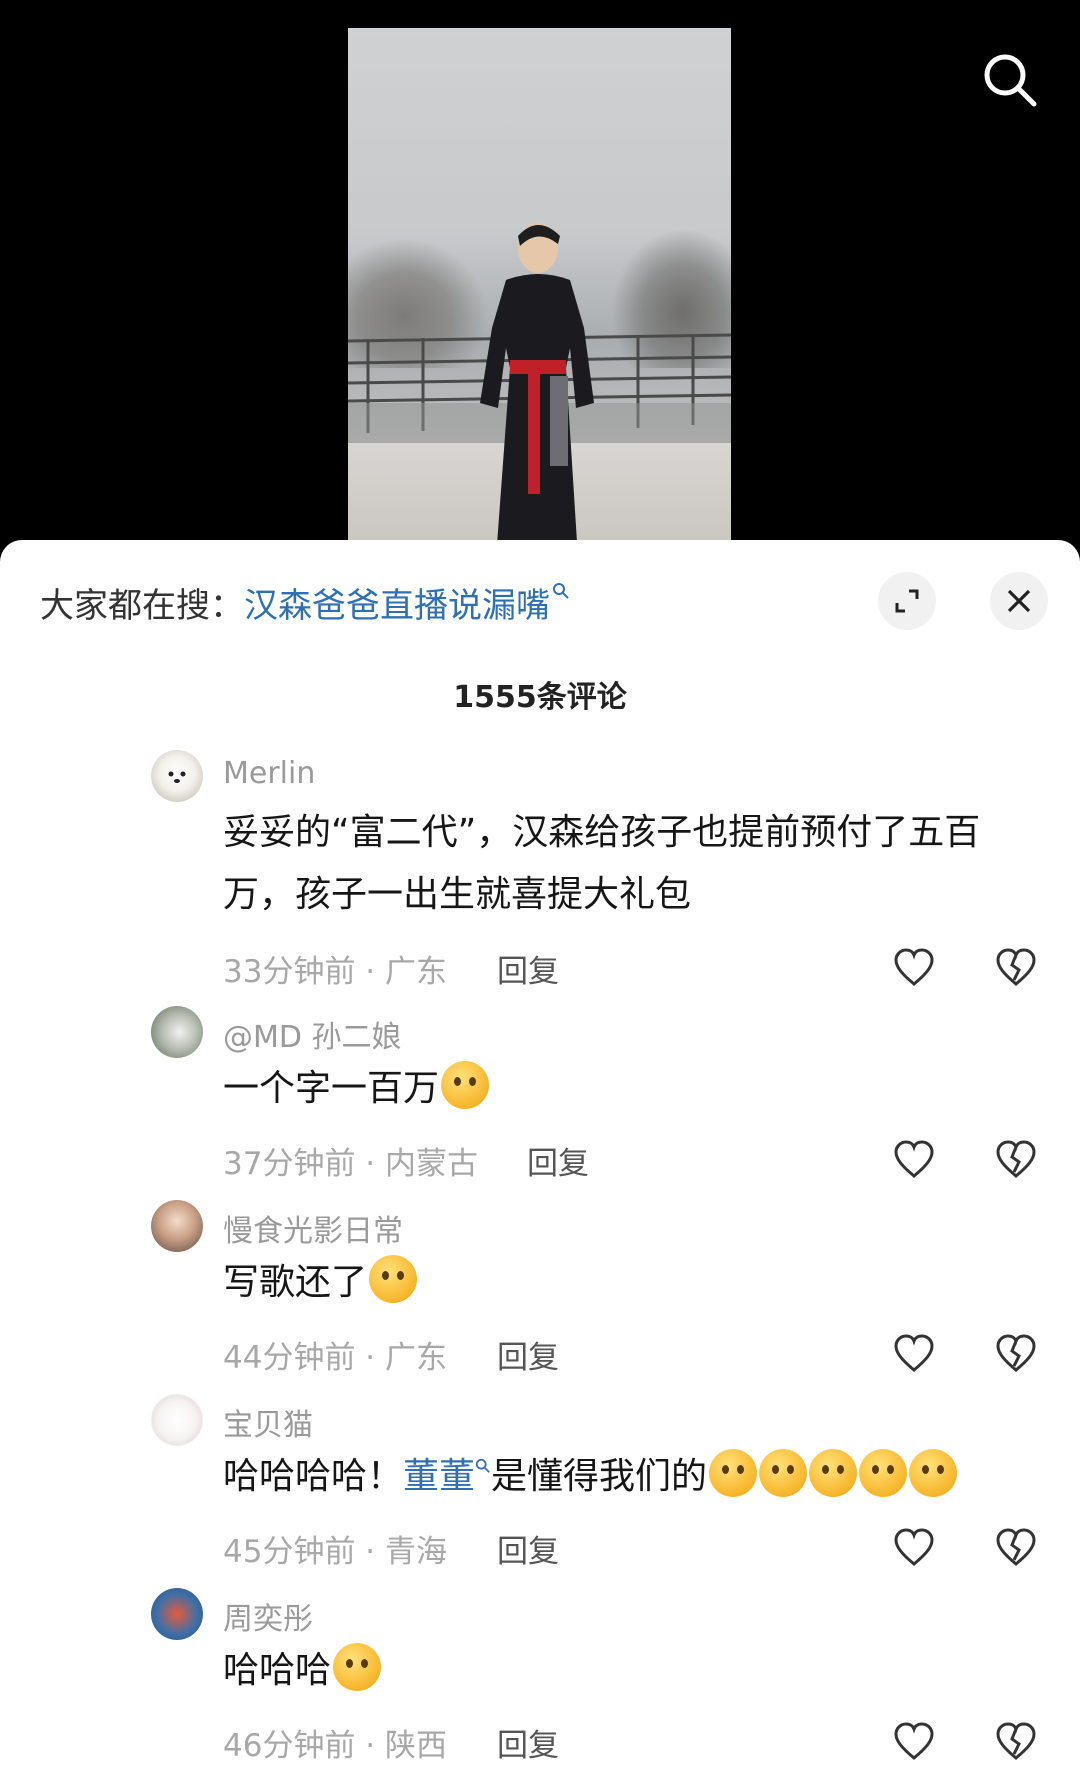  Describe the element at coordinates (313, 1228) in the screenshot. I see `comment-username: 慢食光影日常` at that location.